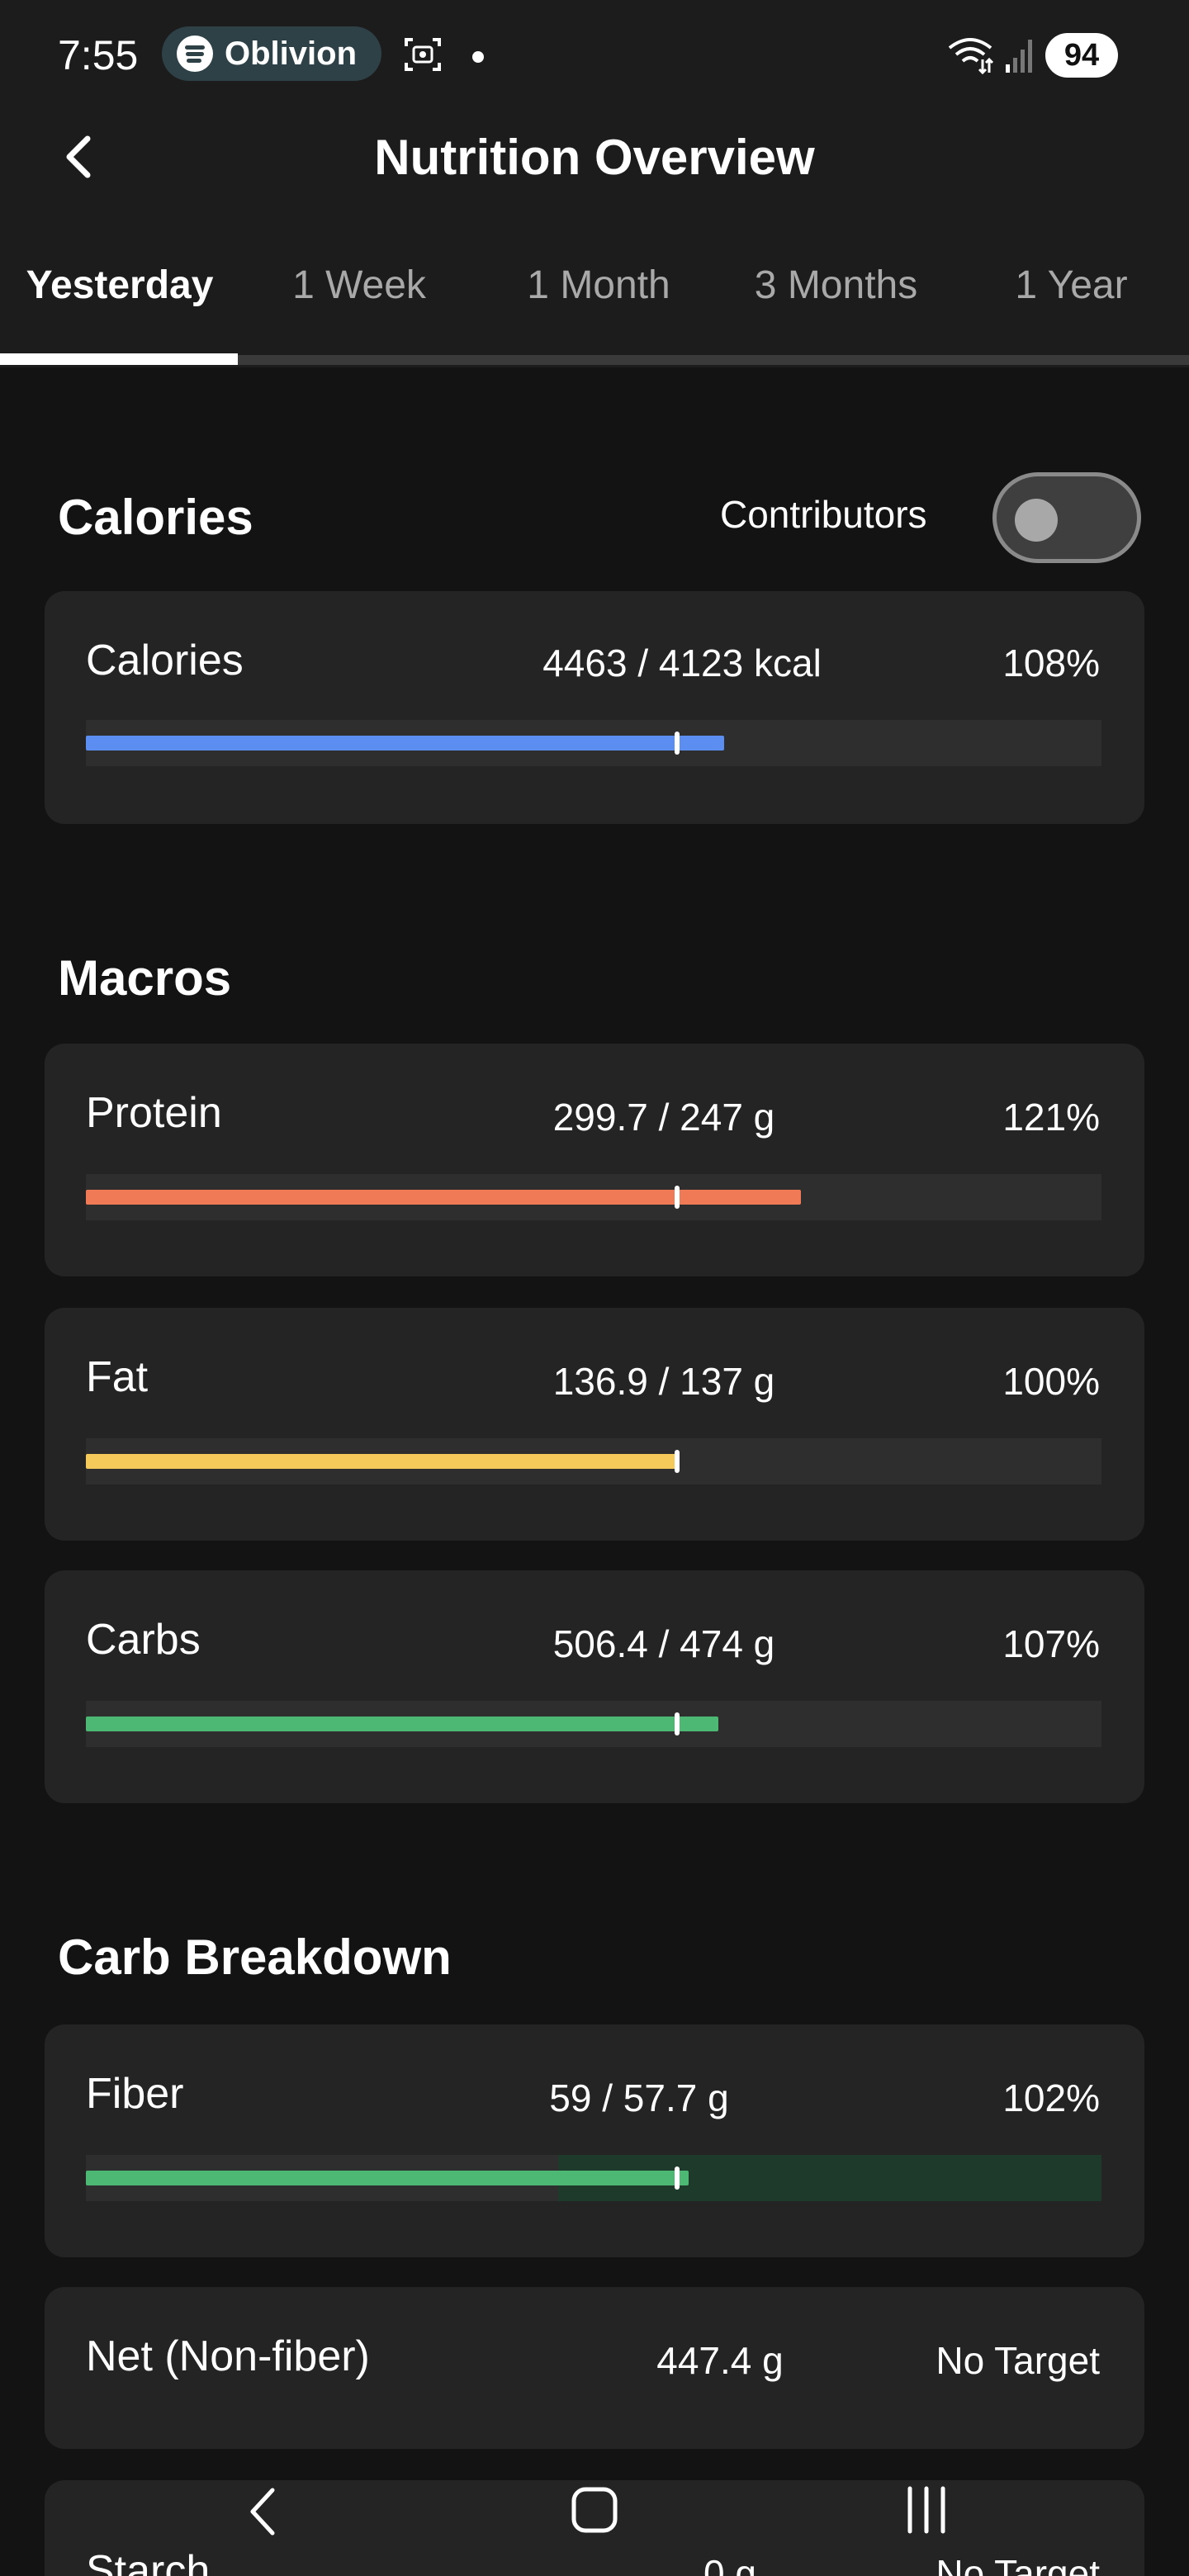  I want to click on screenshot-icon, so click(423, 54).